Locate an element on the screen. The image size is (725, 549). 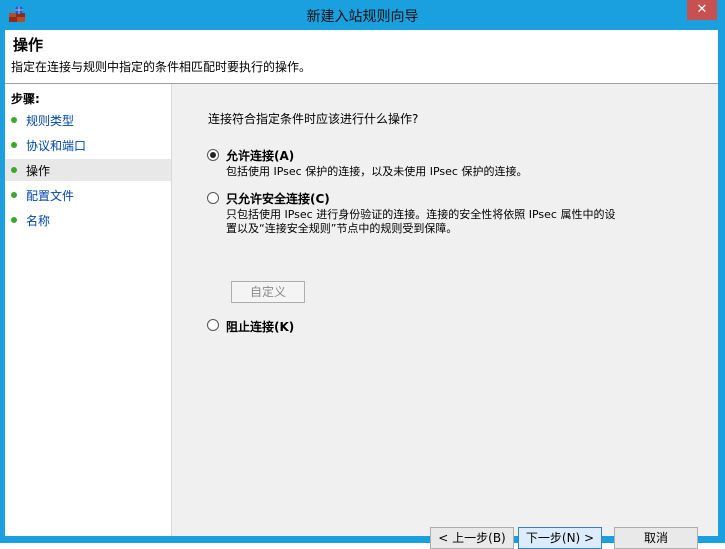
step-label: 配置文件 is located at coordinates (50, 196).